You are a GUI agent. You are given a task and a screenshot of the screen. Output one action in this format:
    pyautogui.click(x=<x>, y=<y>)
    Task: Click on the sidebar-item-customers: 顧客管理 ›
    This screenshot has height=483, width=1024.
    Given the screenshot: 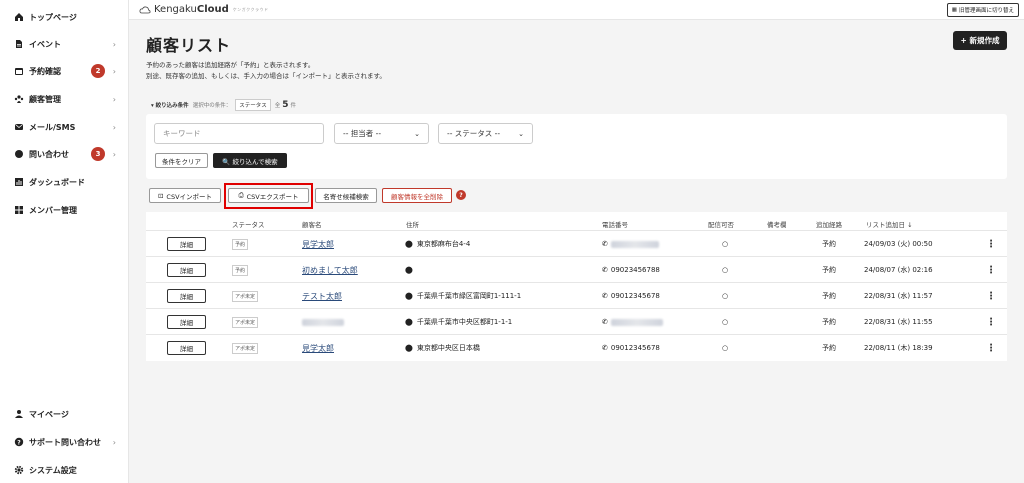 What is the action you would take?
    pyautogui.click(x=65, y=99)
    